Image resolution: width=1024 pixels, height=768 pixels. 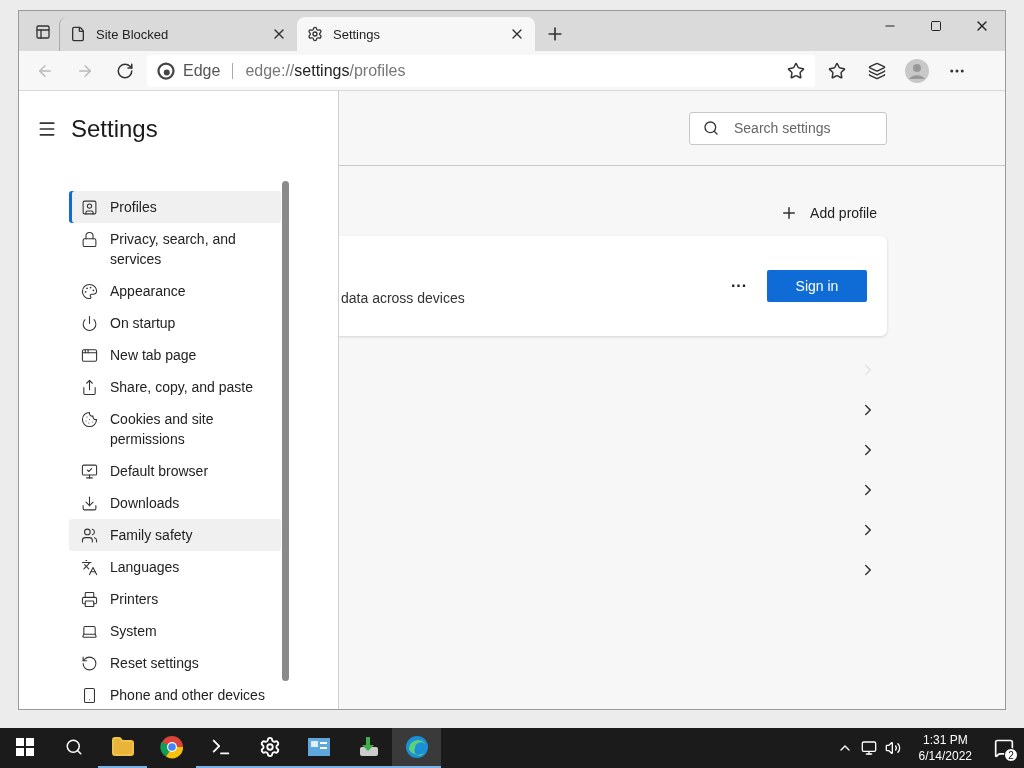 I want to click on more-options-button: ···, so click(x=739, y=286).